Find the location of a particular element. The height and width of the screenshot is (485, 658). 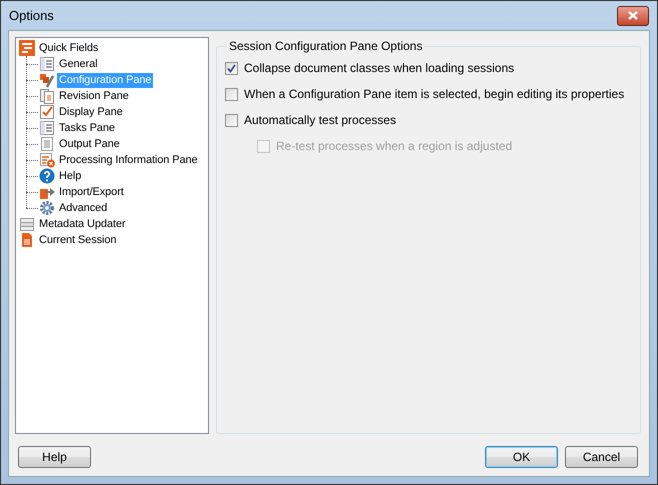

option-label: Collapse document classes when loading sessions is located at coordinates (379, 68).